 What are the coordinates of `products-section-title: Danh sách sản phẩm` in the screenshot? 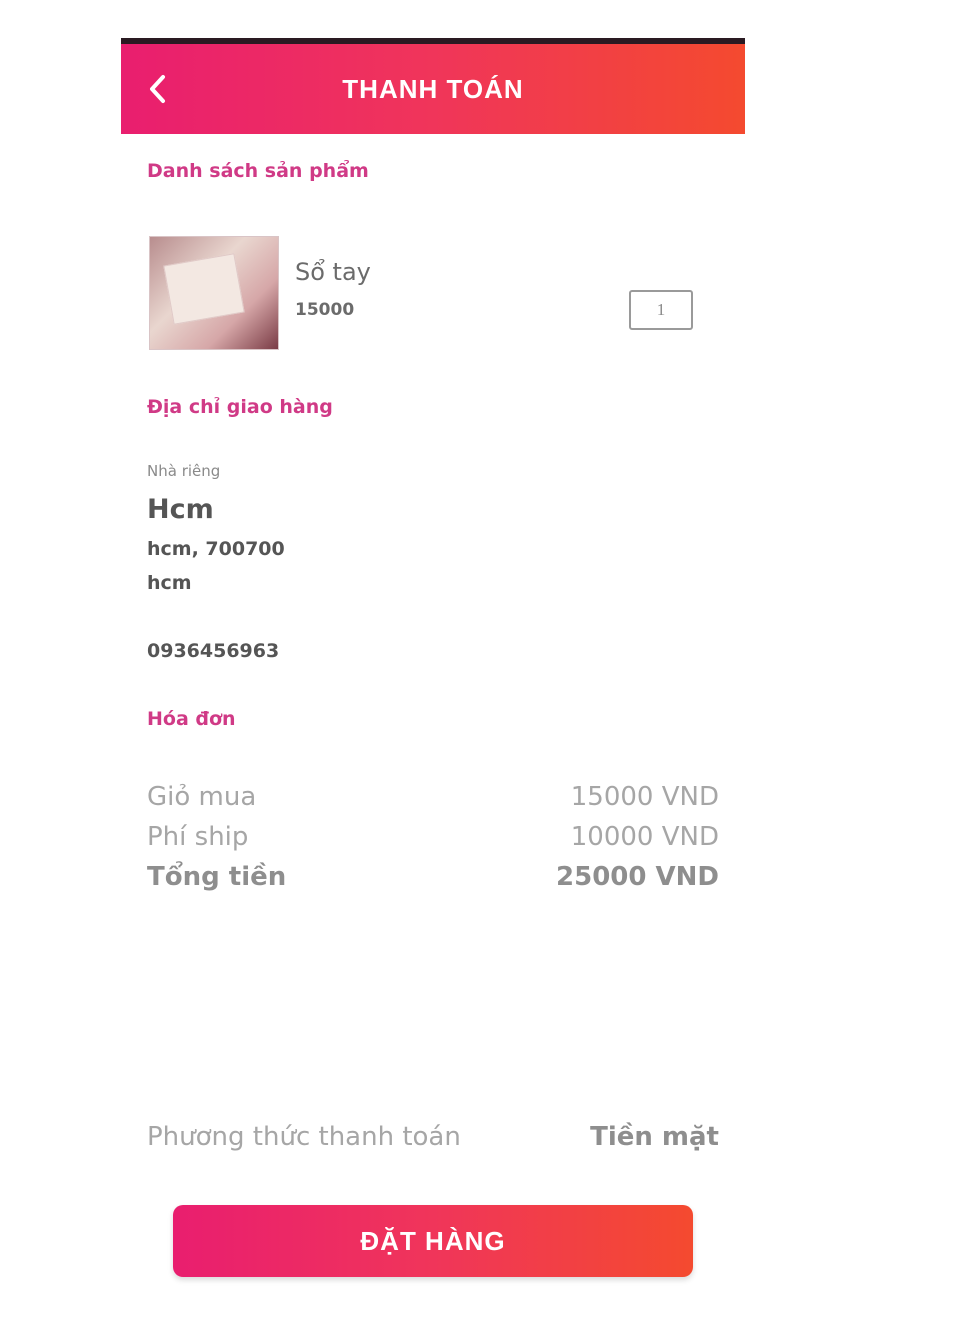 It's located at (258, 171).